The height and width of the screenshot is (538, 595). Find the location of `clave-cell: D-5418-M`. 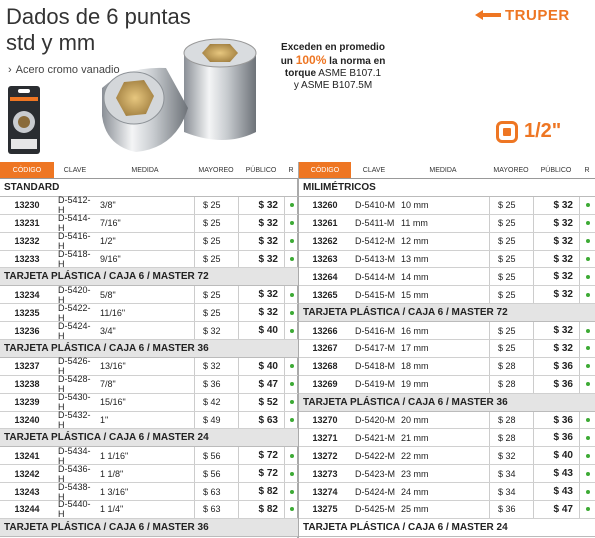

clave-cell: D-5418-M is located at coordinates (375, 366).